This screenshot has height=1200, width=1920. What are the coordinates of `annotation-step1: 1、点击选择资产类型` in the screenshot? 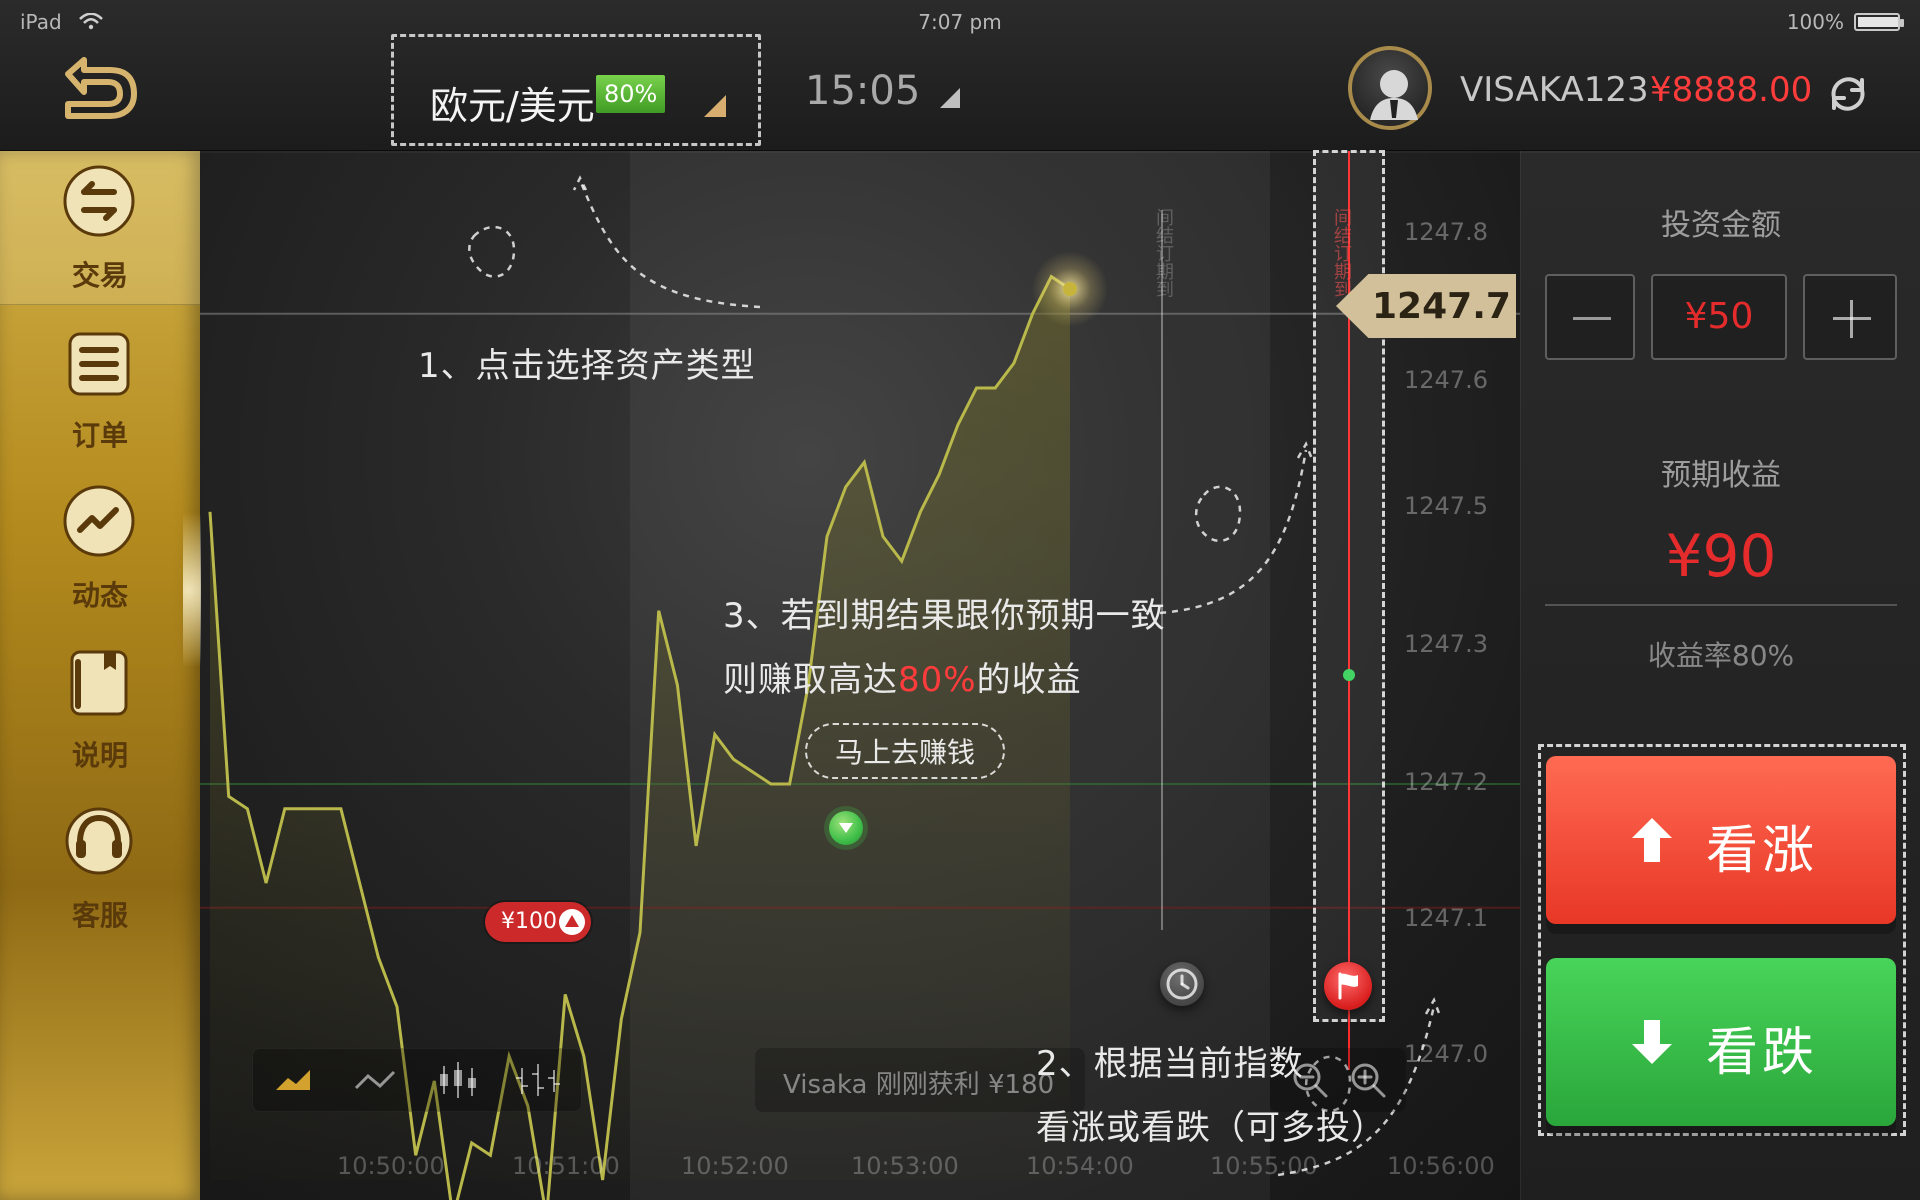 It's located at (587, 366).